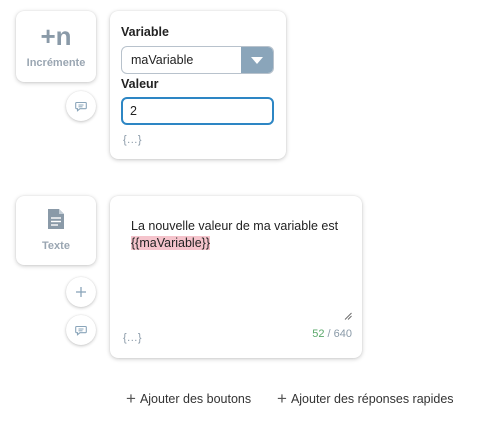 This screenshot has height=433, width=480. Describe the element at coordinates (197, 111) in the screenshot. I see `value-input: 2` at that location.